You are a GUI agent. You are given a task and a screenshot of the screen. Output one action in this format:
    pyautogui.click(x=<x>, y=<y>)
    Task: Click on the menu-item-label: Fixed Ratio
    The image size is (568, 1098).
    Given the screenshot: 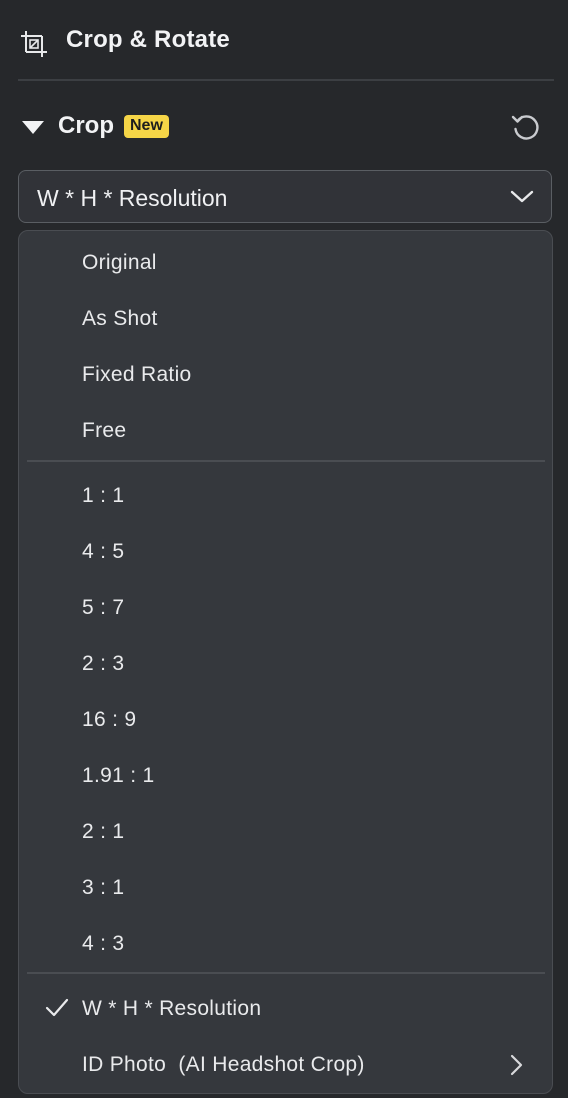 What is the action you would take?
    pyautogui.click(x=137, y=374)
    